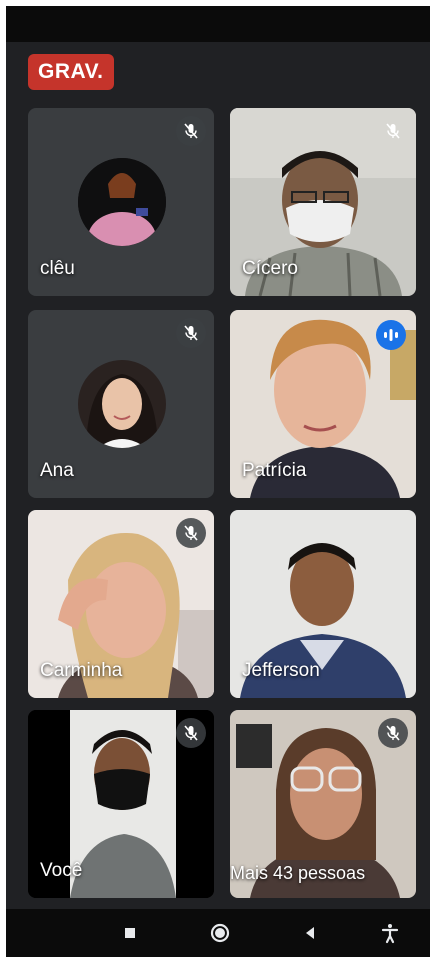 This screenshot has width=436, height=963. I want to click on participant-tile-jefferson: Jefferson, so click(323, 604).